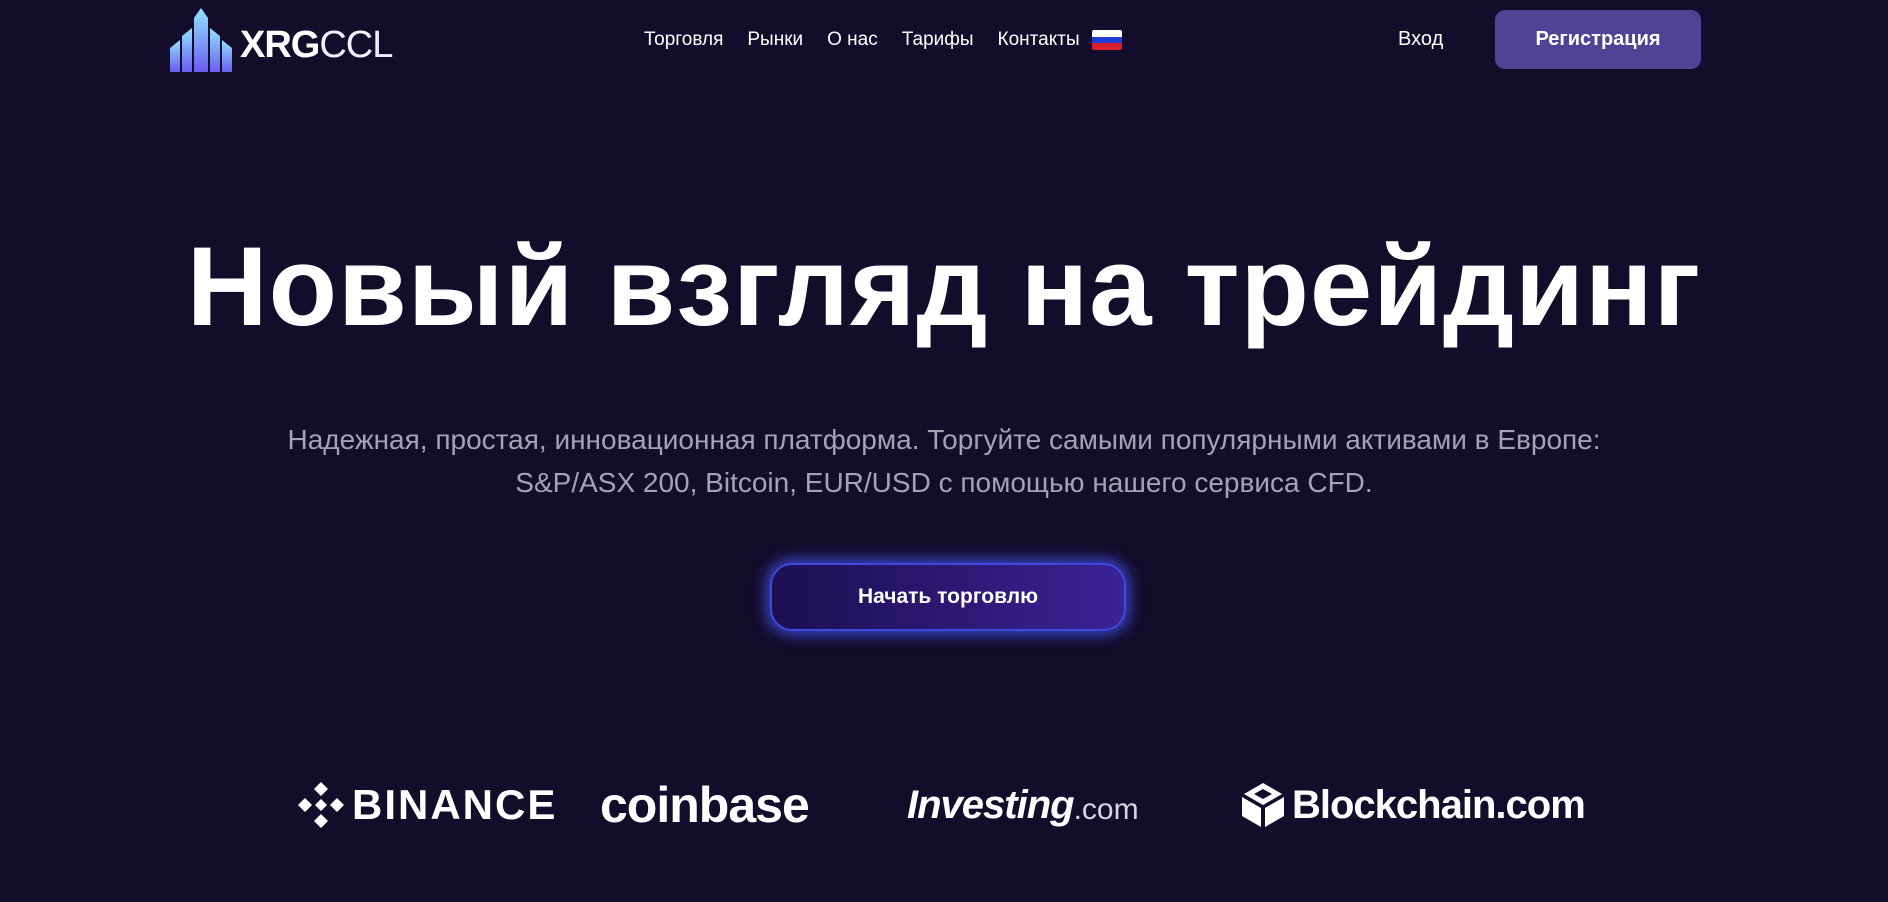 The width and height of the screenshot is (1888, 902). What do you see at coordinates (1420, 39) in the screenshot?
I see `login-link: Вход` at bounding box center [1420, 39].